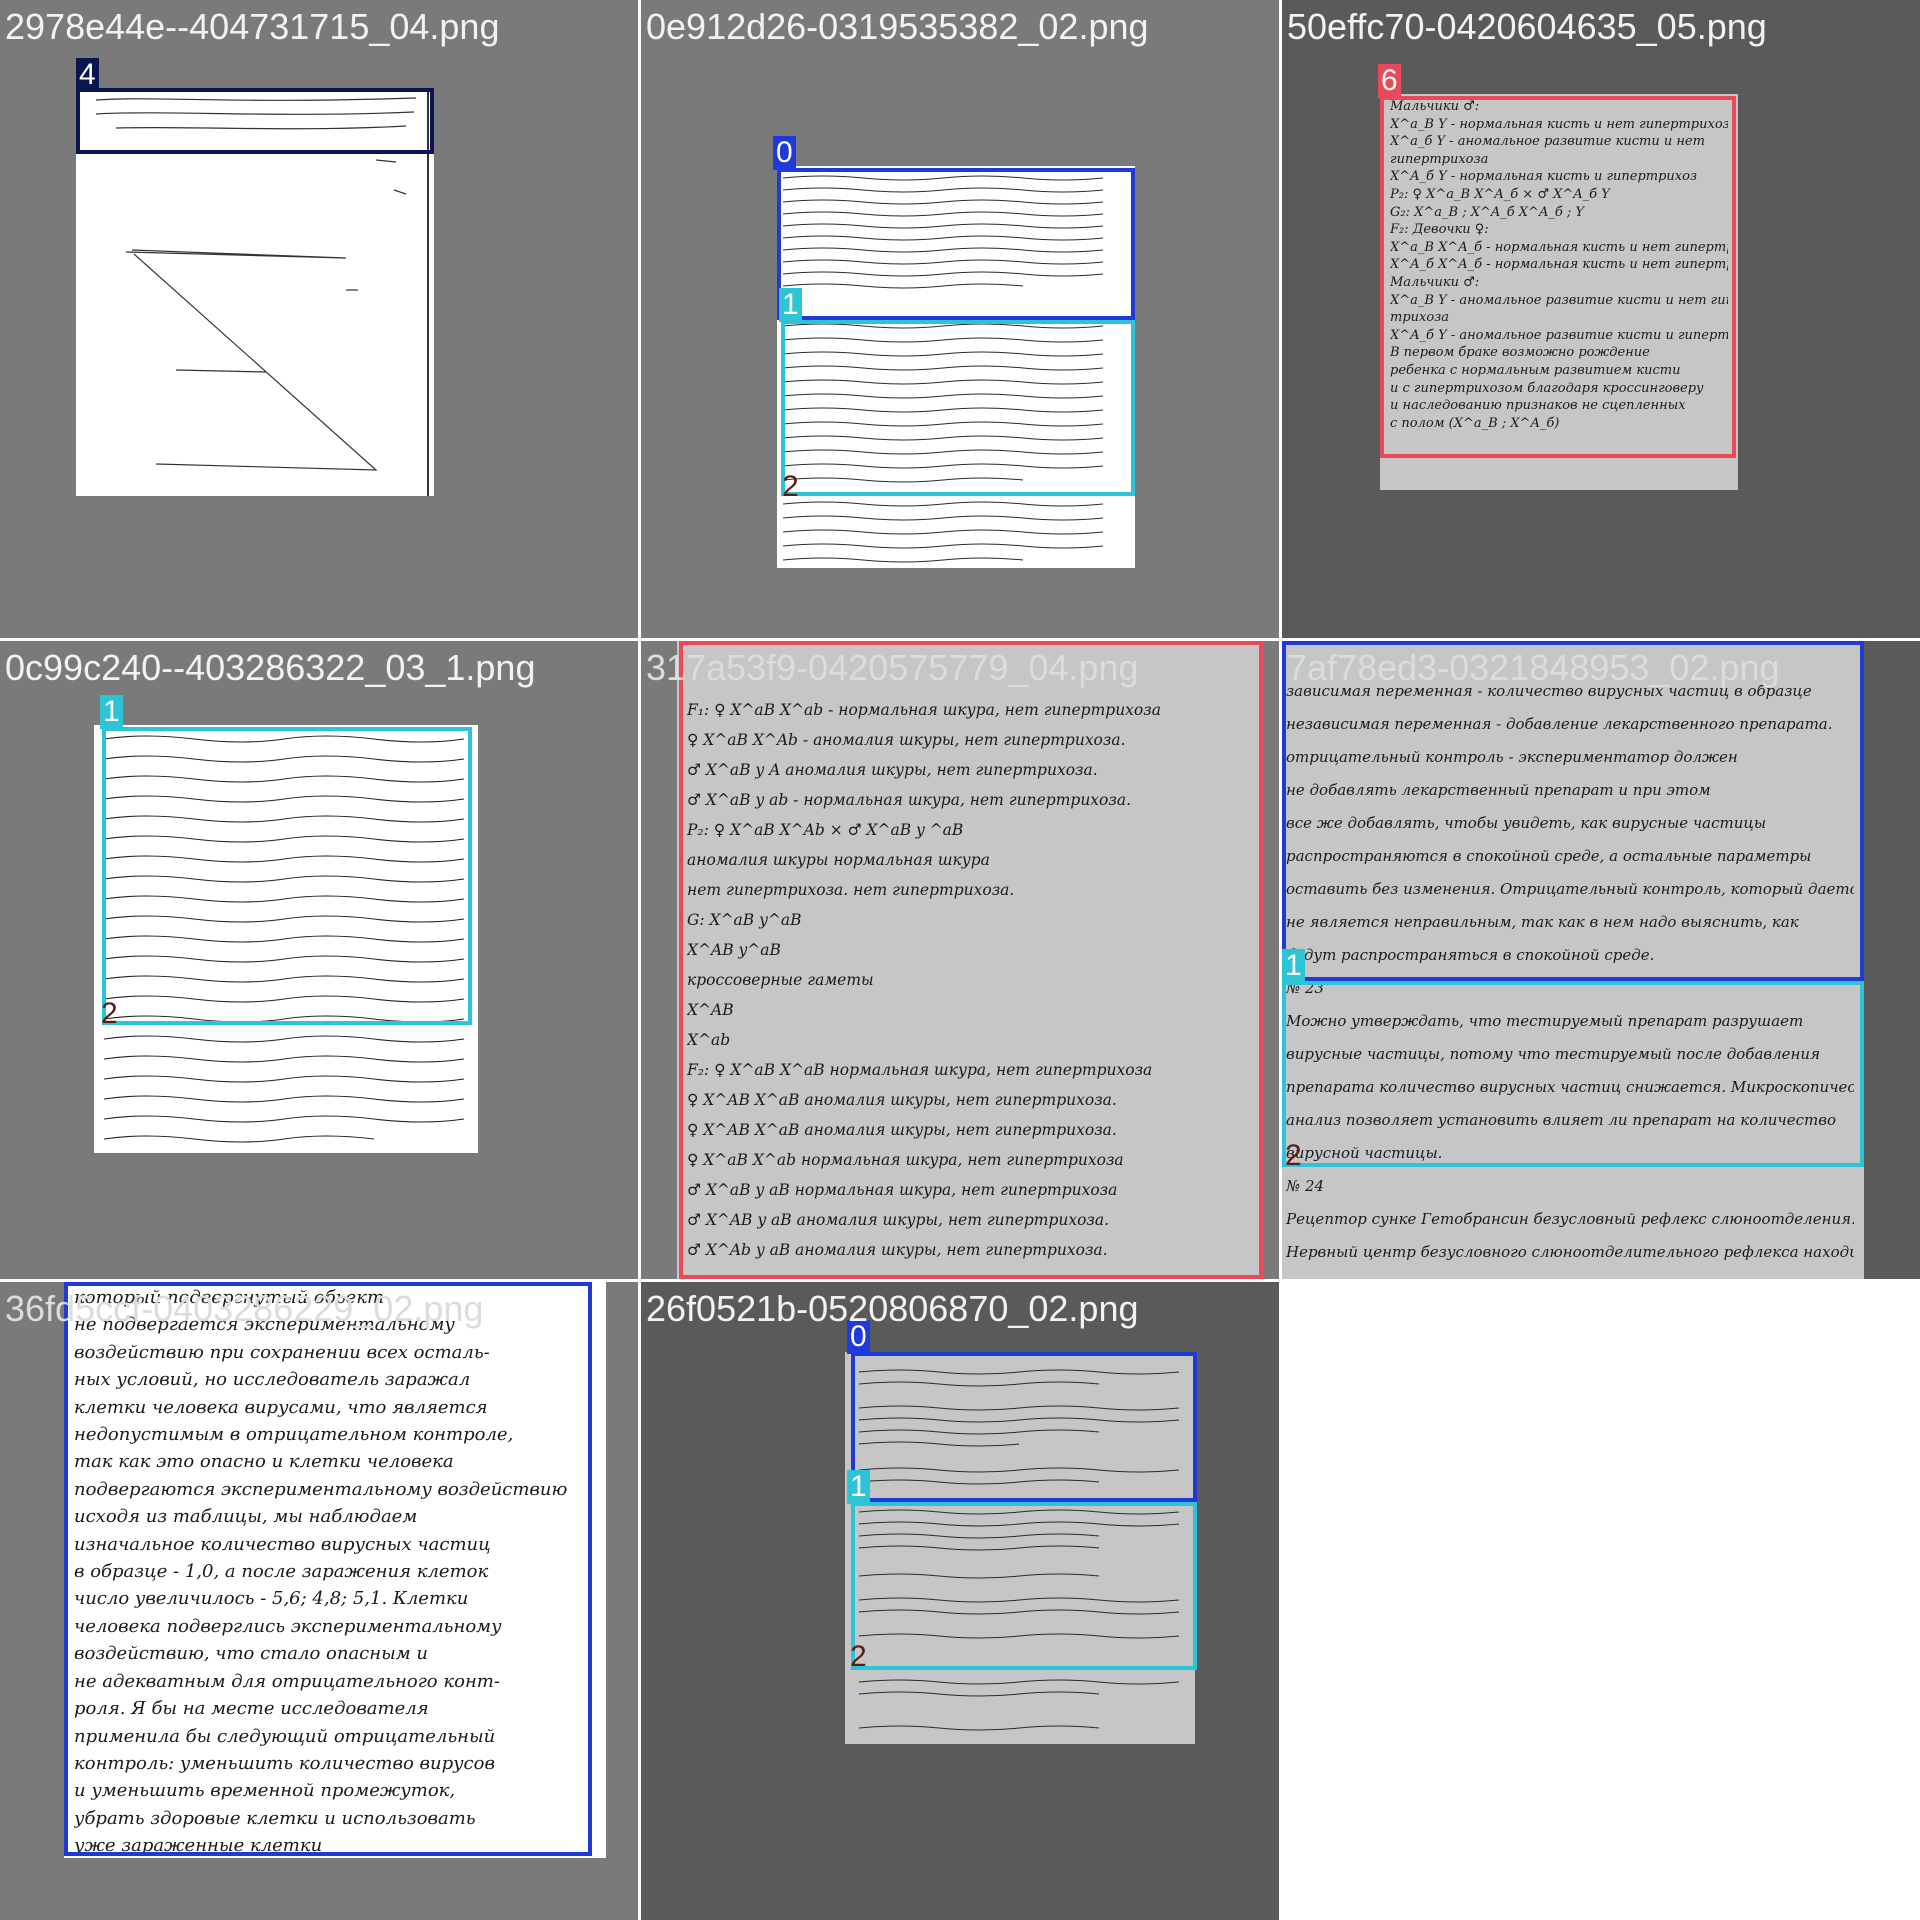 Image resolution: width=1920 pixels, height=1920 pixels. What do you see at coordinates (270, 667) in the screenshot?
I see `tile-filename: 0c99c240--403286322_03_1.png` at bounding box center [270, 667].